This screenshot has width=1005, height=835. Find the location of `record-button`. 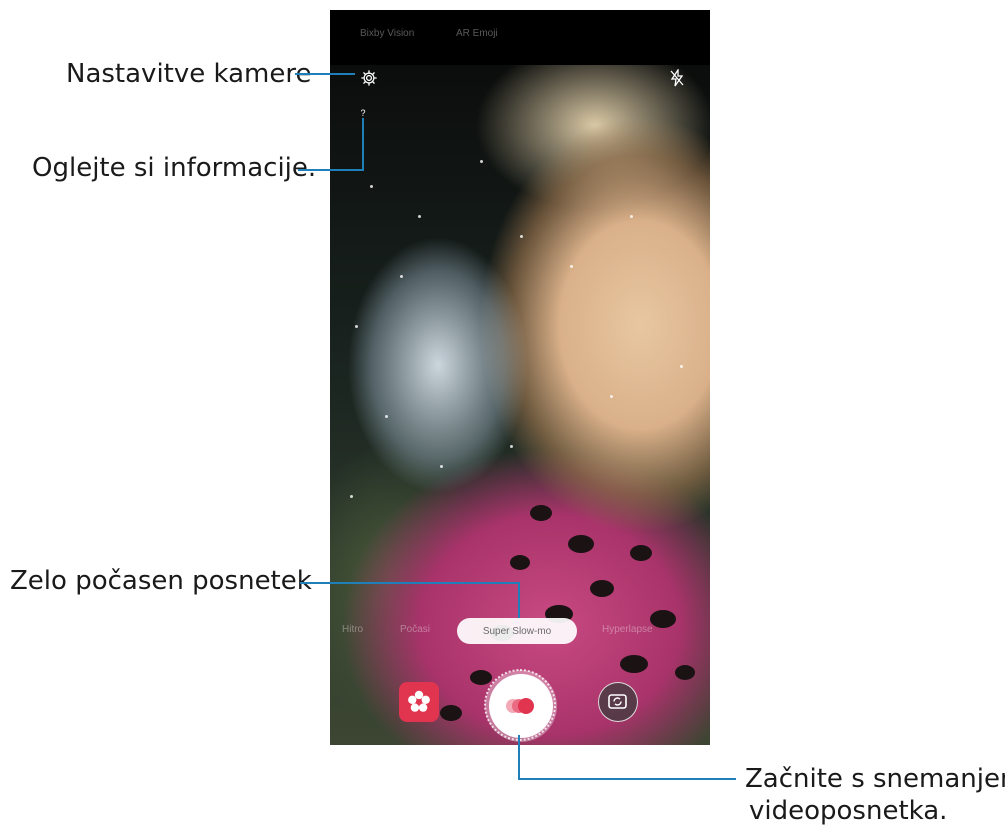

record-button is located at coordinates (521, 706).